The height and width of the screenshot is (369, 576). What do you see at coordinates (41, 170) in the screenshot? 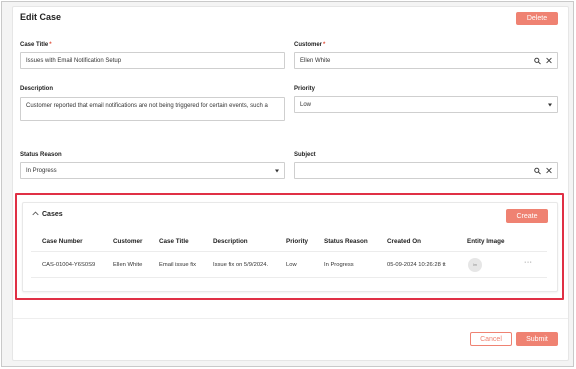
I see `status-reason-value: In Progress` at bounding box center [41, 170].